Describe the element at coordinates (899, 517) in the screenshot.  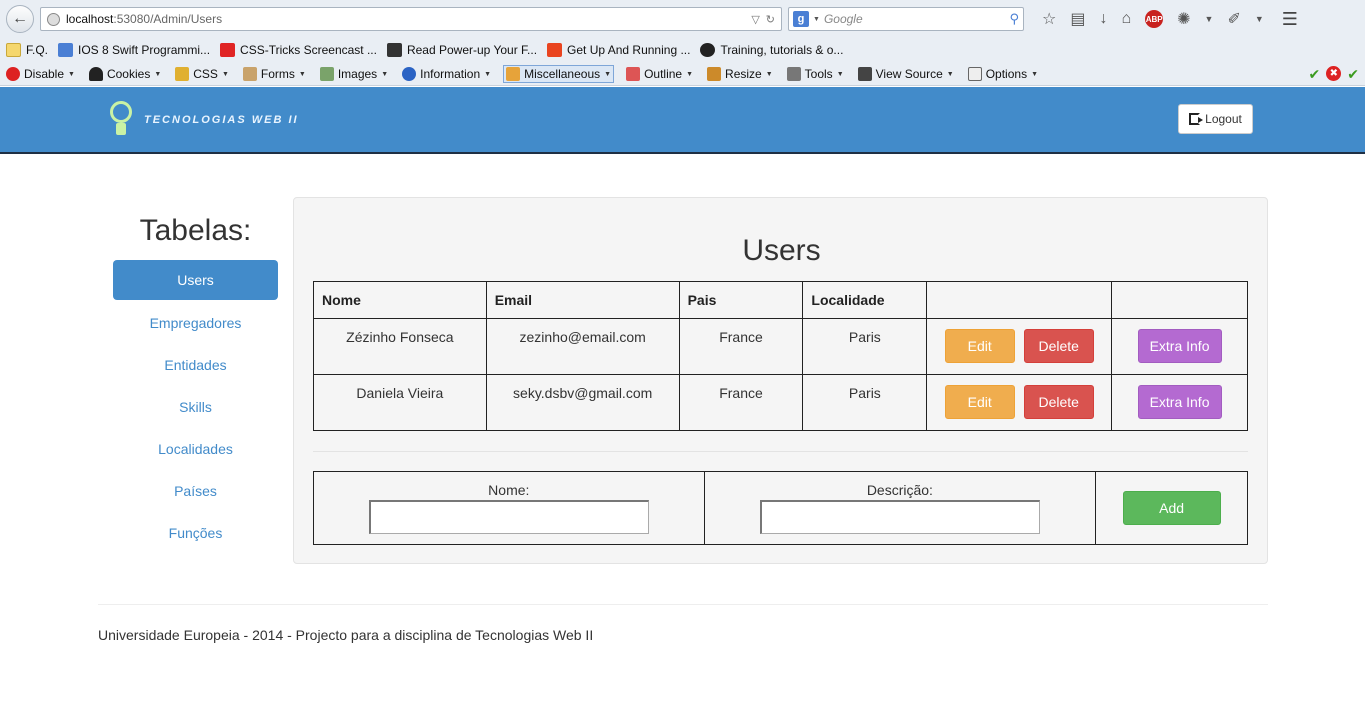
I see `descricao-input` at that location.